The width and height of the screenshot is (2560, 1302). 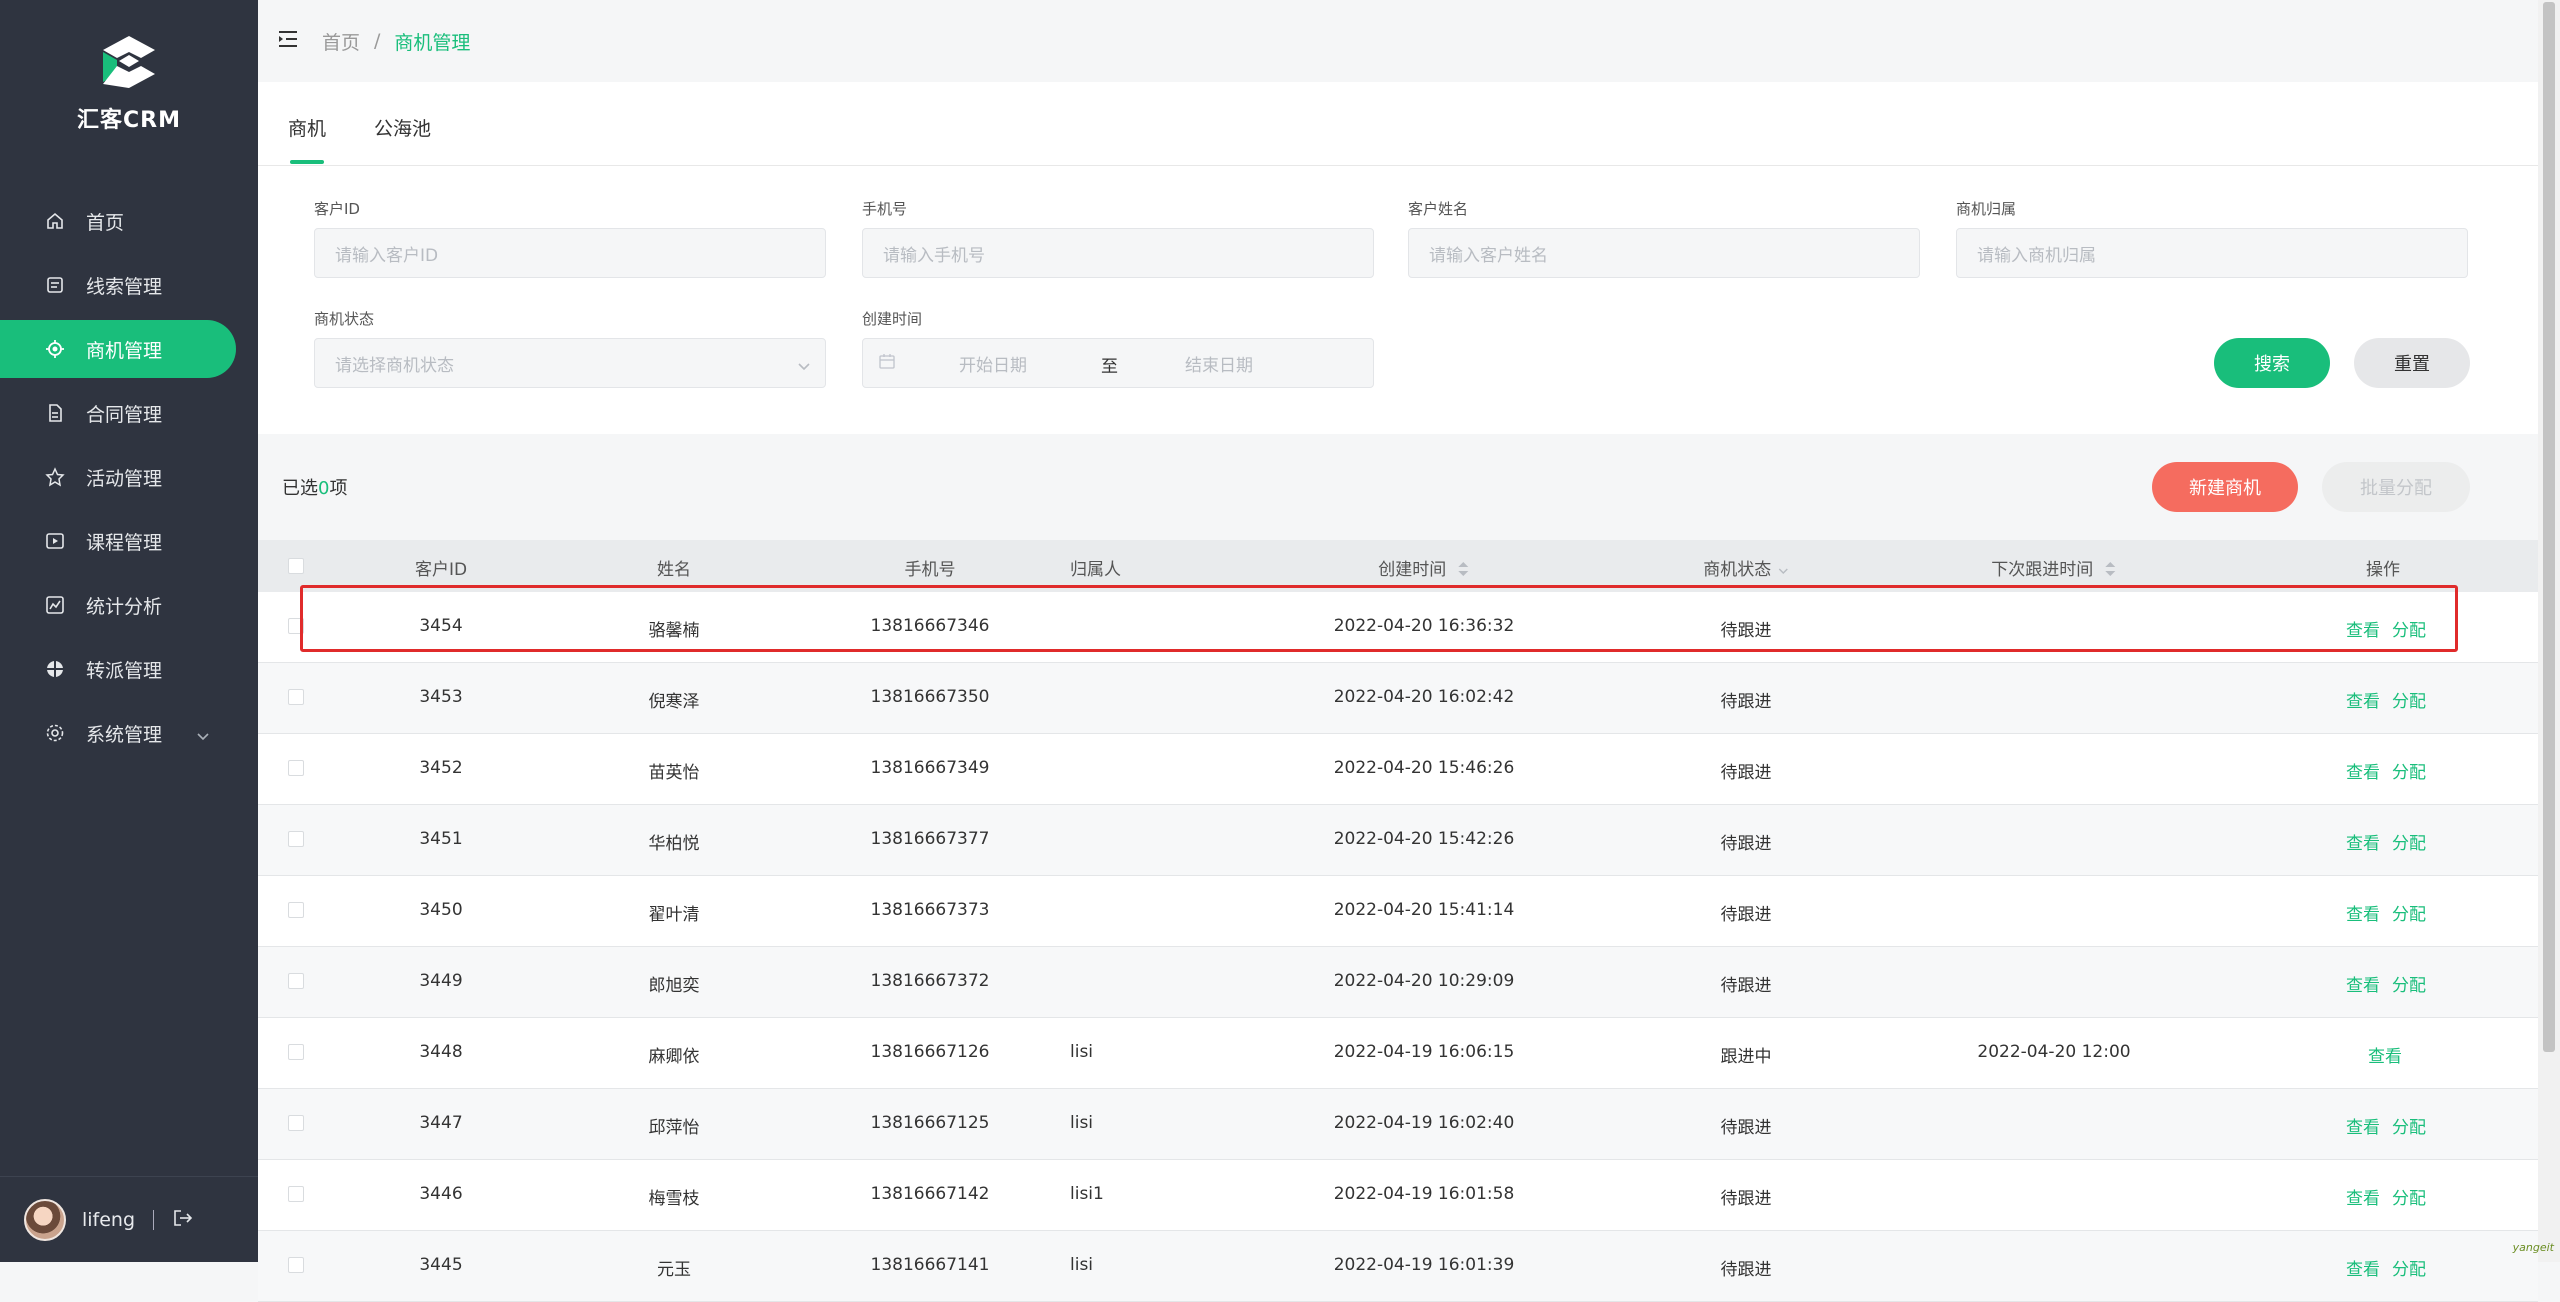 What do you see at coordinates (441, 768) in the screenshot?
I see `cell-customer-id: 3452` at bounding box center [441, 768].